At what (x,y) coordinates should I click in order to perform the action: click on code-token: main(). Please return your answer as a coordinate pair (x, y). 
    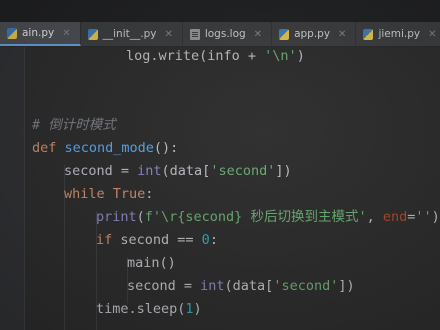
    Looking at the image, I should click on (151, 263).